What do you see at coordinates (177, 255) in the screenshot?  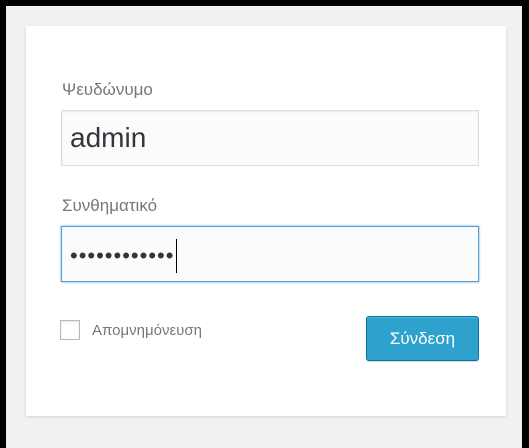 I see `text-caret` at bounding box center [177, 255].